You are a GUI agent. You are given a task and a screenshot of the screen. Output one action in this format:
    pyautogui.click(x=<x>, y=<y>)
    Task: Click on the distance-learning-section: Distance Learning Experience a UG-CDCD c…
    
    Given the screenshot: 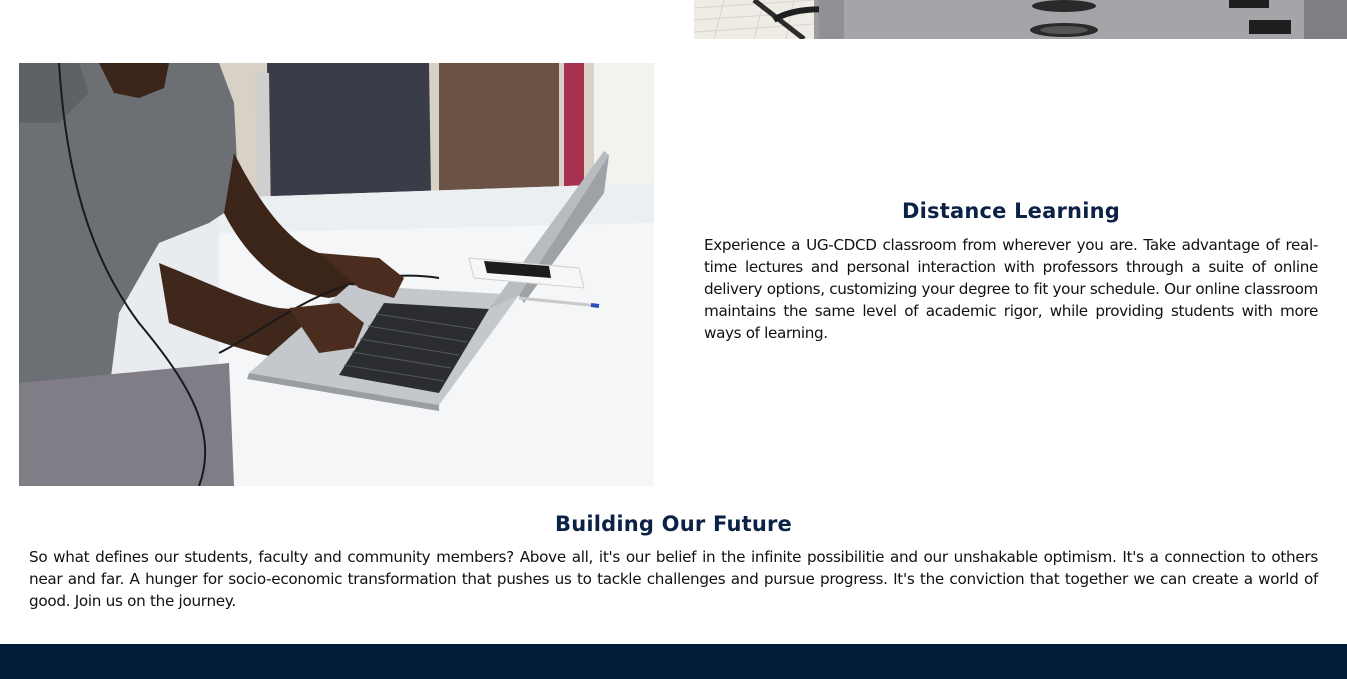 What is the action you would take?
    pyautogui.click(x=1011, y=270)
    